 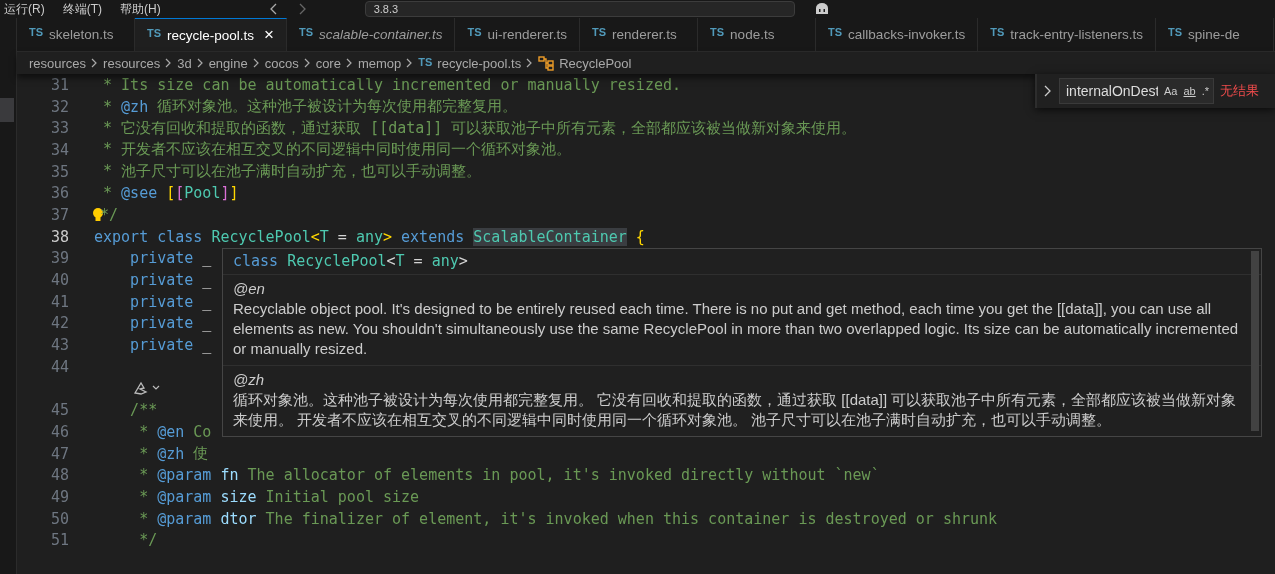 What do you see at coordinates (1189, 91) in the screenshot?
I see `find-option-toggle: ab` at bounding box center [1189, 91].